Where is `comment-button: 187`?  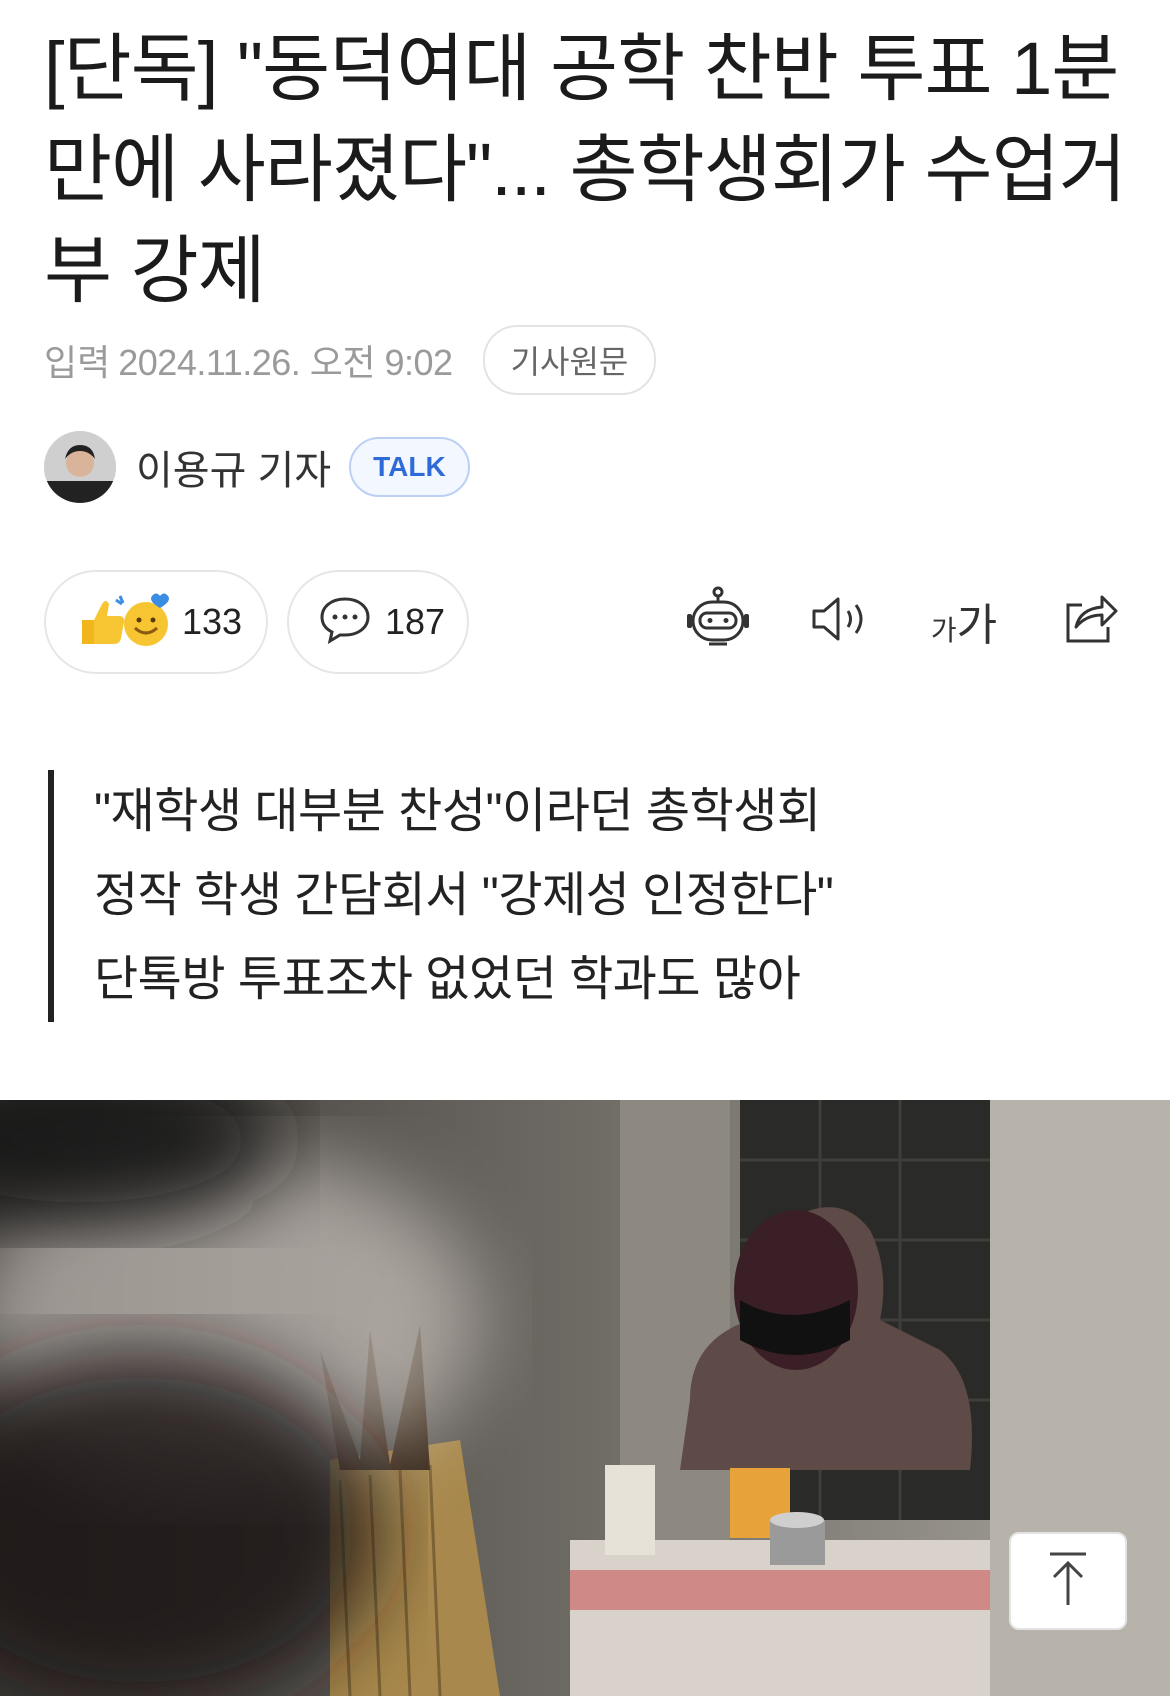
comment-button: 187 is located at coordinates (378, 622).